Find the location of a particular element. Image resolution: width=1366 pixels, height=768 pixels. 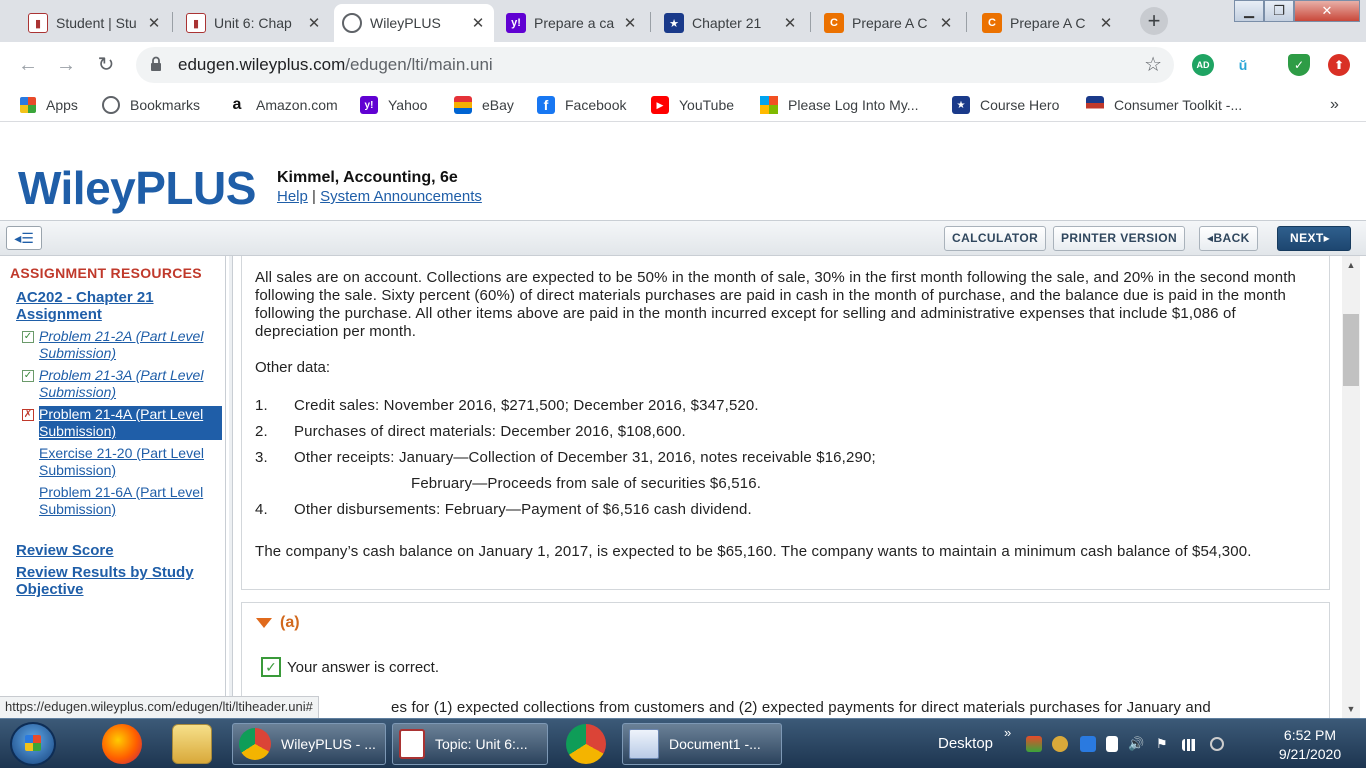

volume-icon: 🔊 is located at coordinates (1136, 744).